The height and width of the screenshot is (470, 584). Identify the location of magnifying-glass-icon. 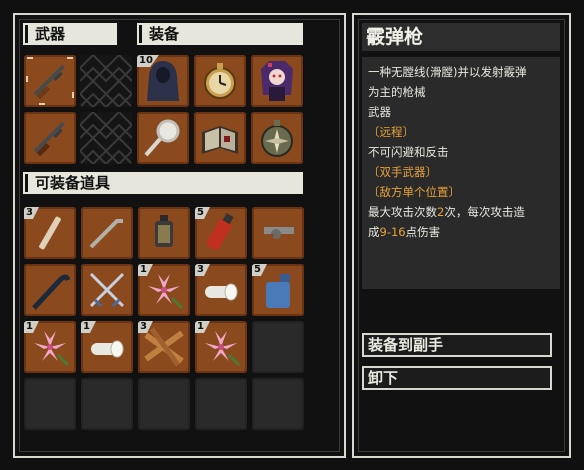
(162, 138).